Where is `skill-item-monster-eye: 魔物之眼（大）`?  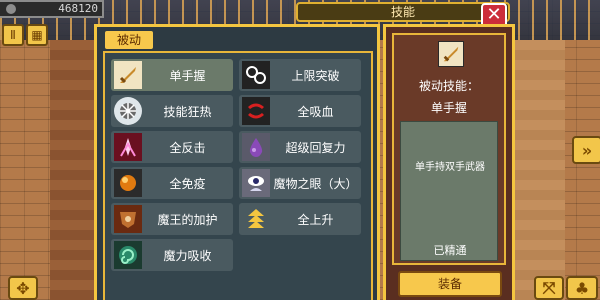
skill-item-monster-eye: 魔物之眼（大） is located at coordinates (300, 183).